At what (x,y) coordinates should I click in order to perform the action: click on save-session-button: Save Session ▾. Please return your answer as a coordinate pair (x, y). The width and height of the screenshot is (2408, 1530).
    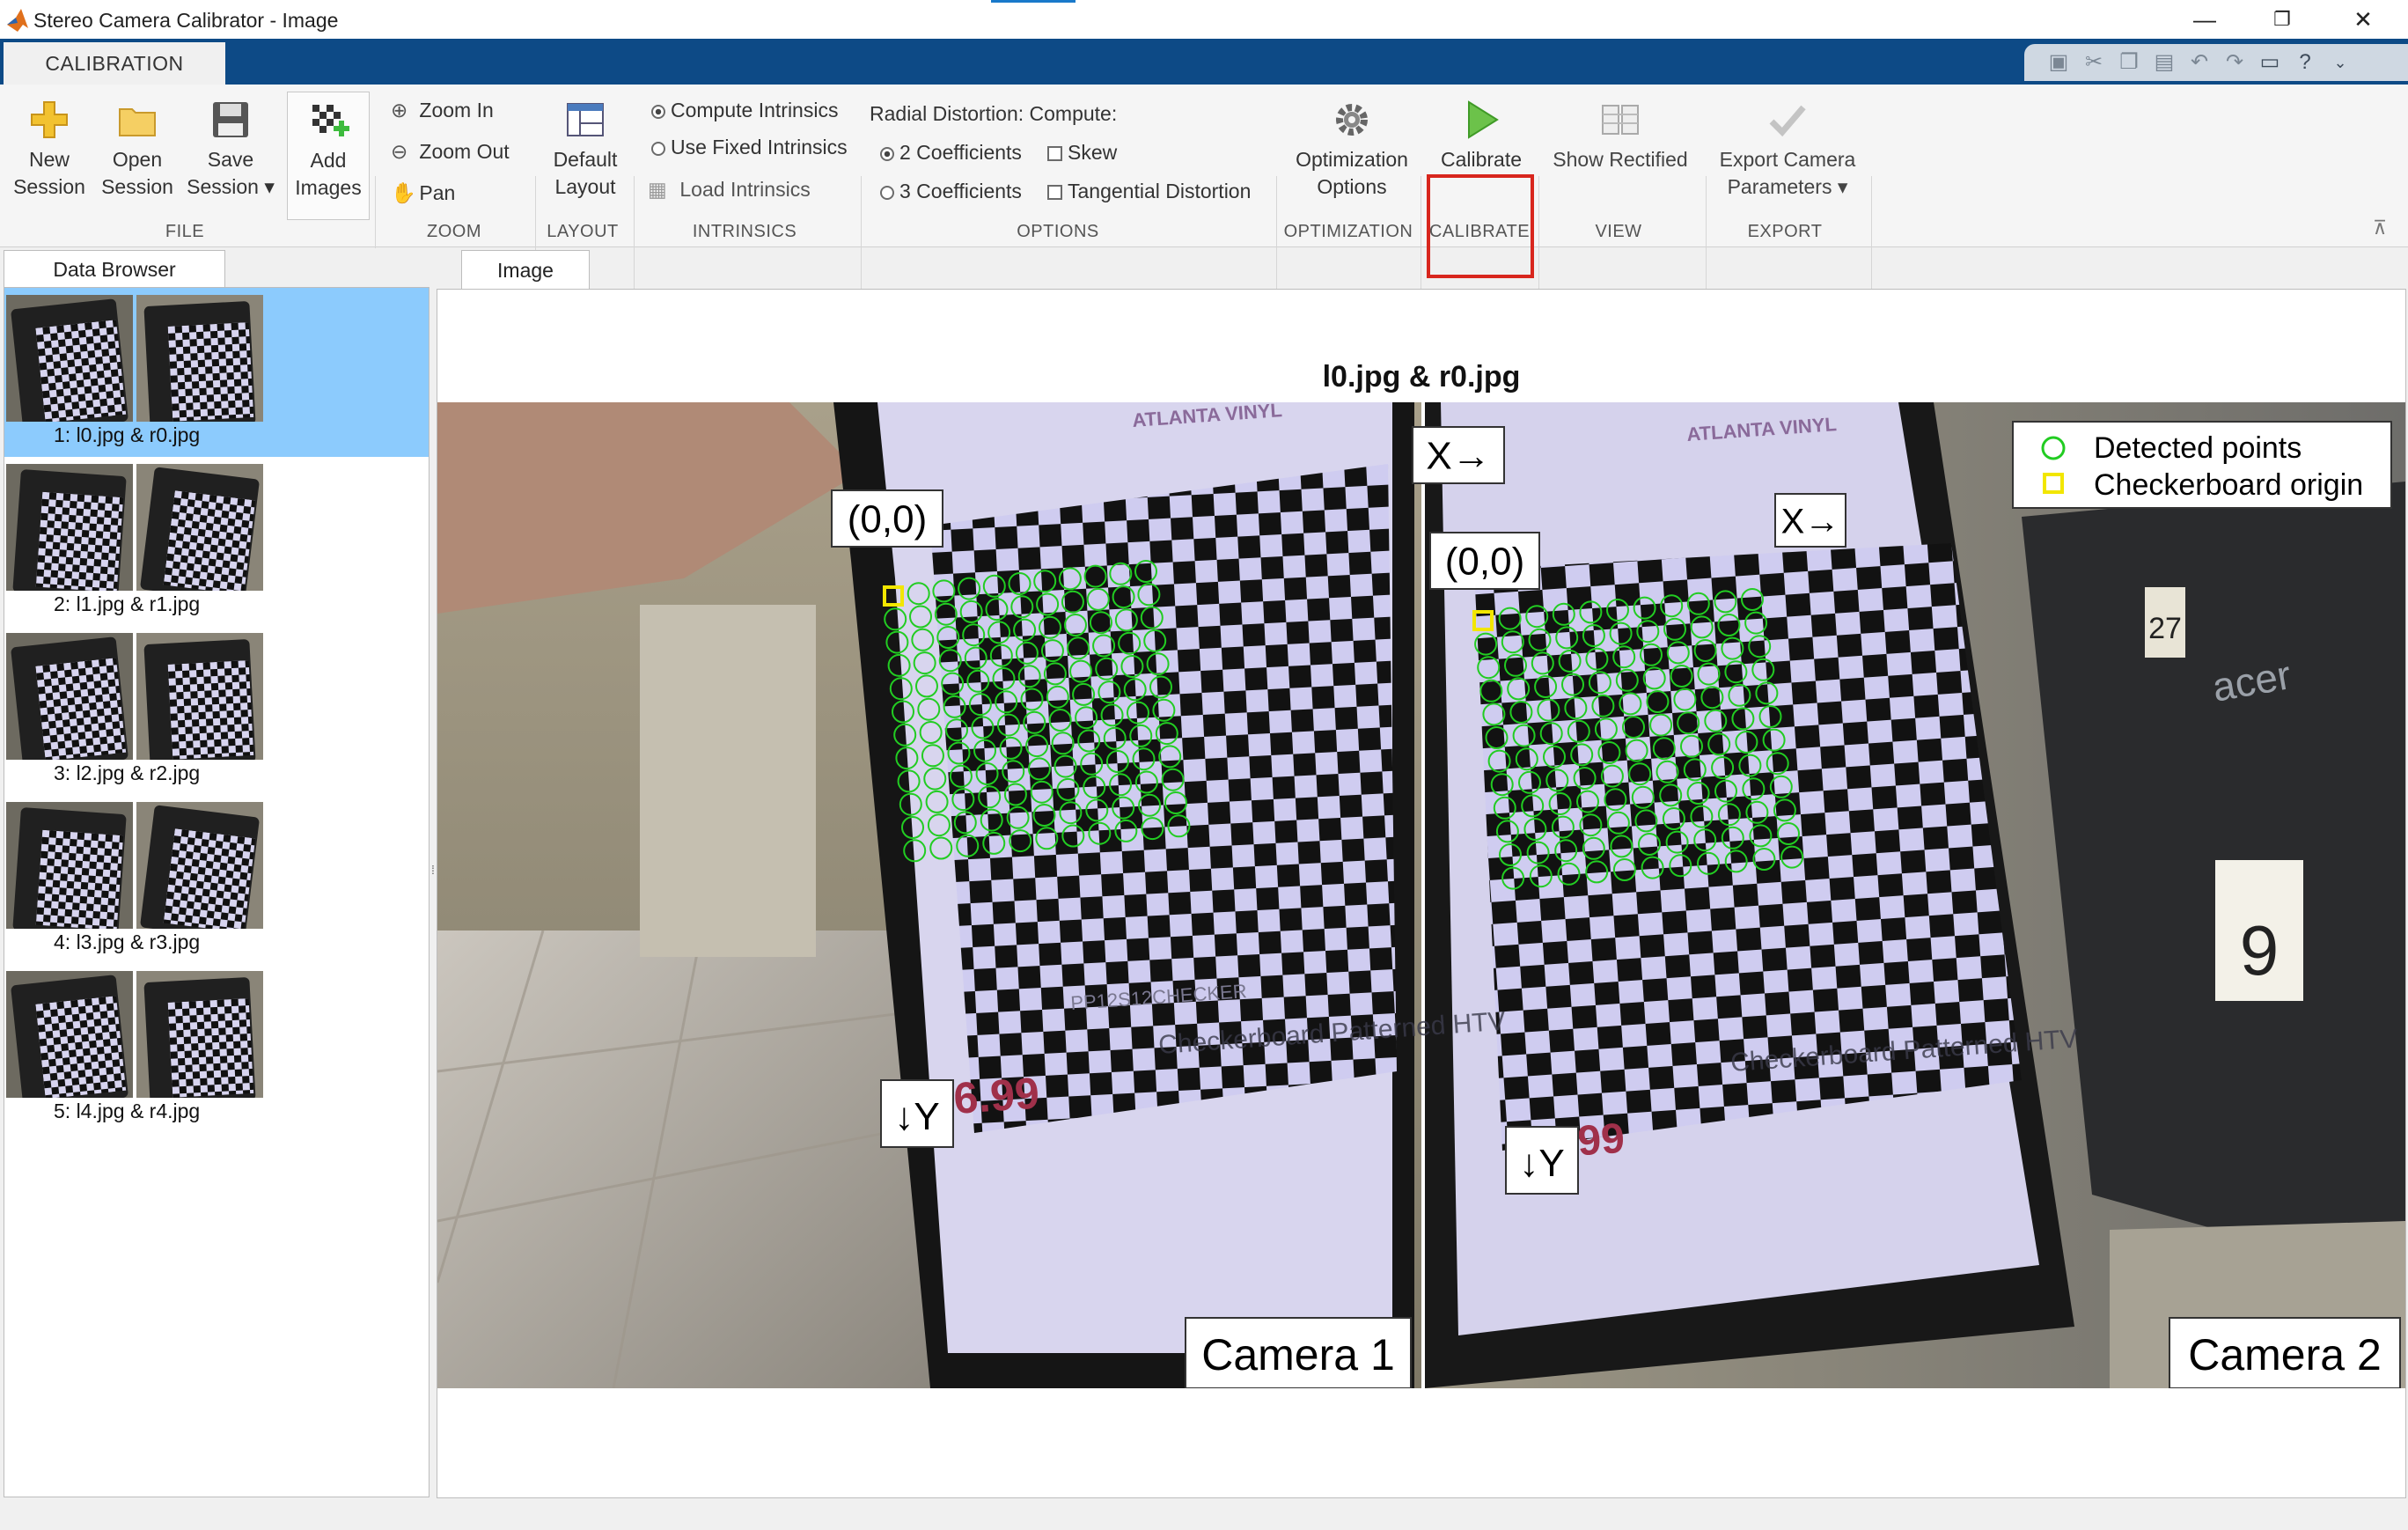
    Looking at the image, I should click on (230, 150).